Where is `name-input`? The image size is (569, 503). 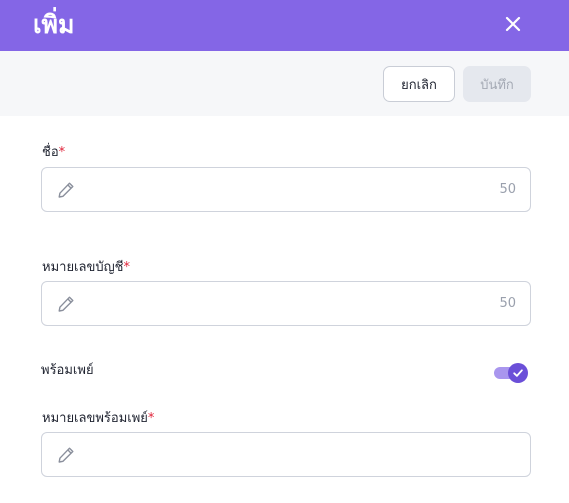
name-input is located at coordinates (281, 189).